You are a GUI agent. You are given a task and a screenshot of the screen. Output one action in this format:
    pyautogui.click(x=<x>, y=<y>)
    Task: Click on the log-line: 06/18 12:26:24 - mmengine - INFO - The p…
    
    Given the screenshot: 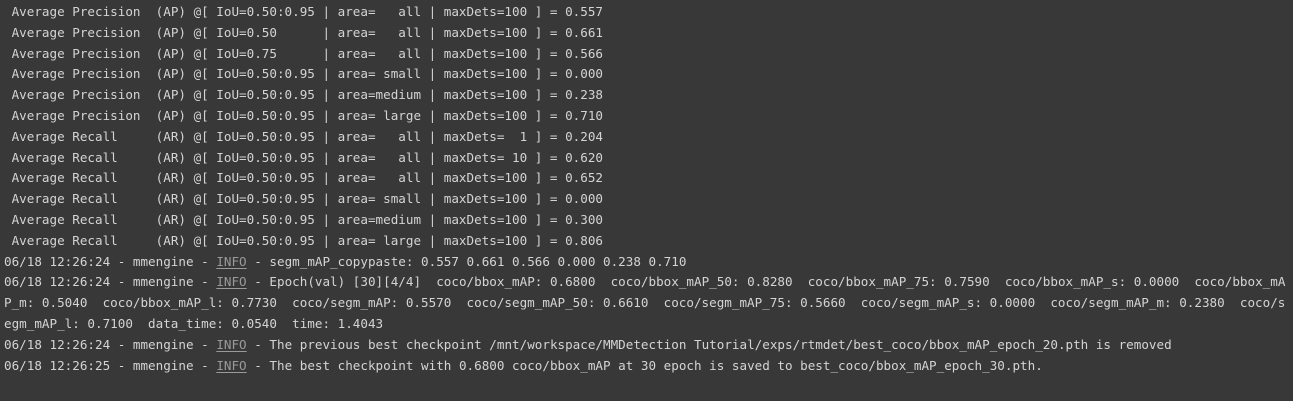 What is the action you would take?
    pyautogui.click(x=647, y=345)
    